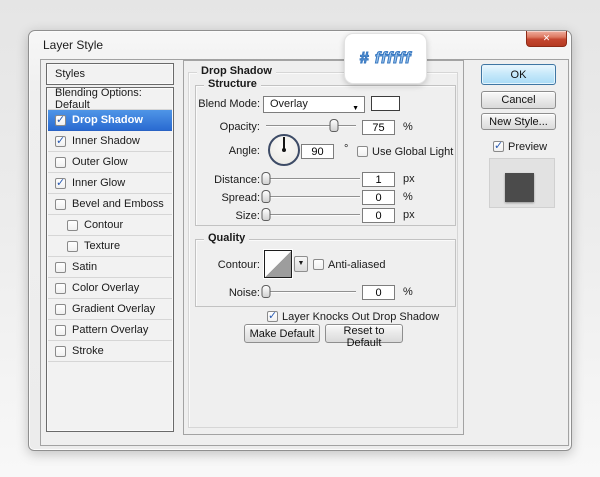  Describe the element at coordinates (409, 215) in the screenshot. I see `size-unit: px` at that location.